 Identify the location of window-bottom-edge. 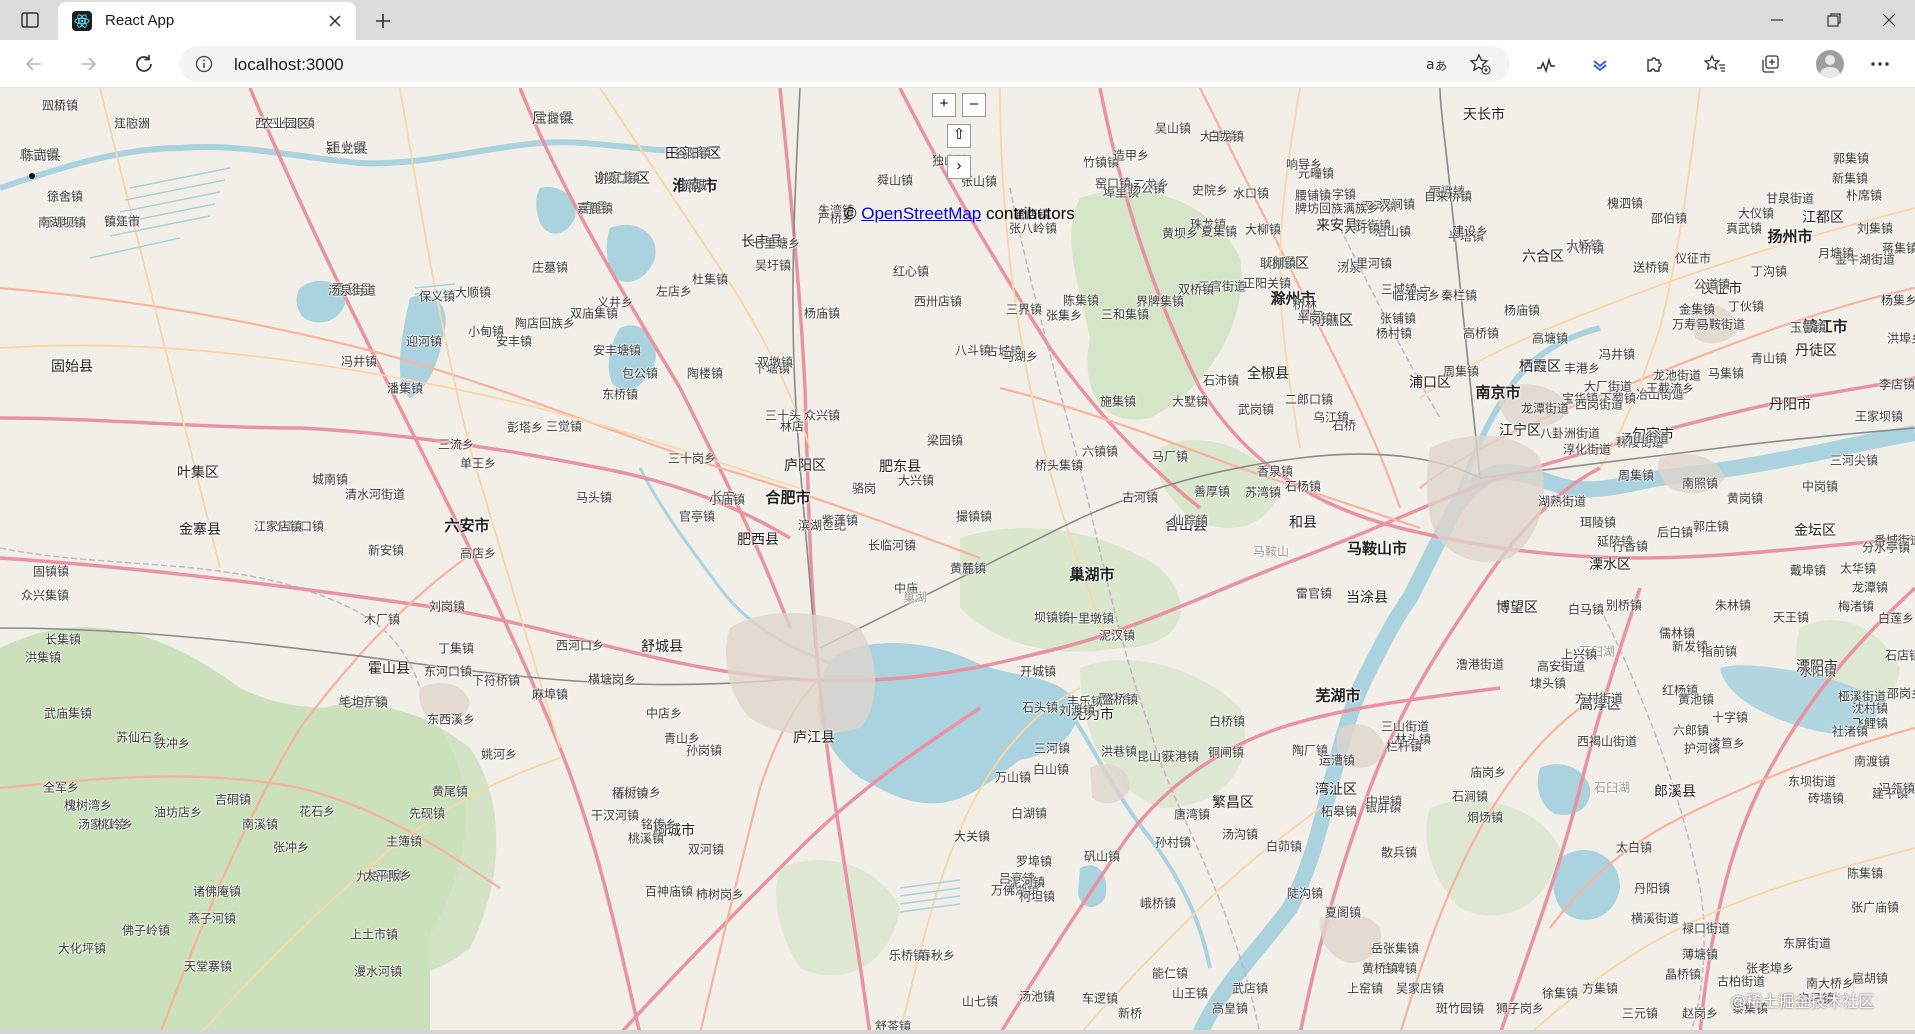
(957, 1032).